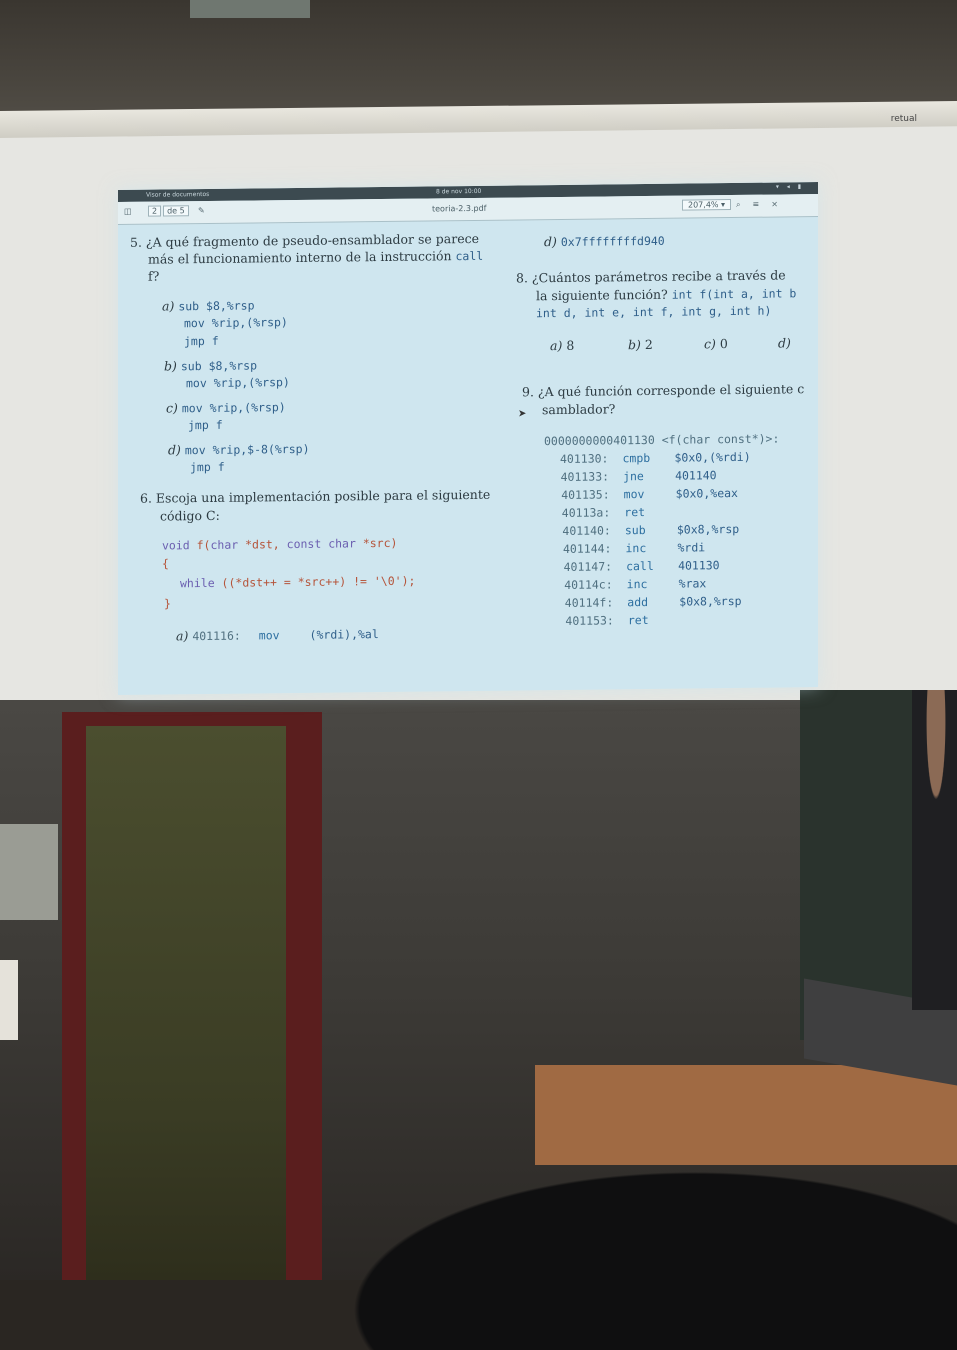 The image size is (957, 1350). I want to click on q8-option-b: b) 2, so click(640, 344).